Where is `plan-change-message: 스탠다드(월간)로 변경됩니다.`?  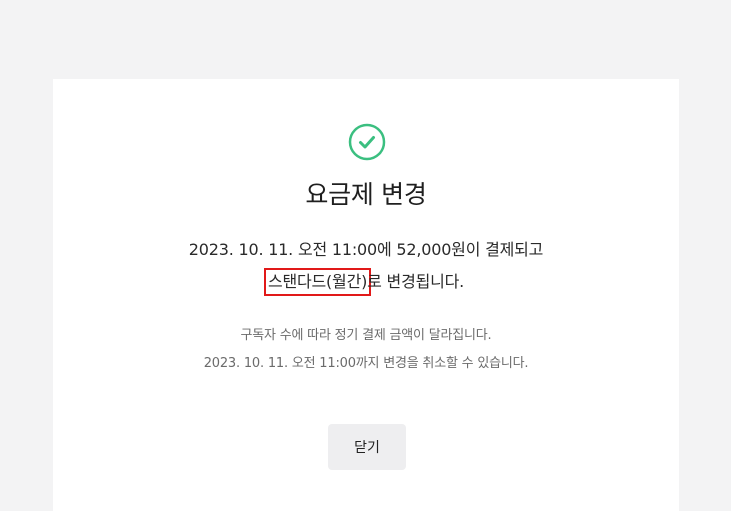 plan-change-message: 스탠다드(월간)로 변경됩니다. is located at coordinates (366, 282).